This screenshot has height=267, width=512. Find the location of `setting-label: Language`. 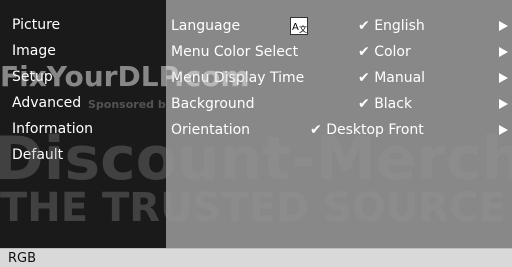

setting-label: Language is located at coordinates (206, 26).